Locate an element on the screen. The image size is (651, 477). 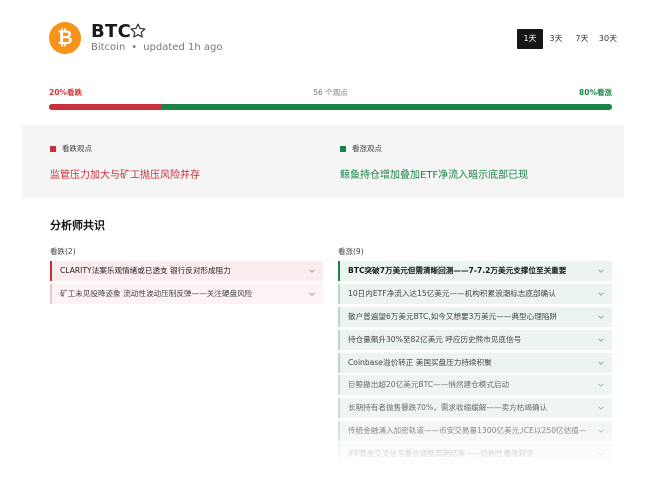
opinion-count: 56 个观点 is located at coordinates (330, 92).